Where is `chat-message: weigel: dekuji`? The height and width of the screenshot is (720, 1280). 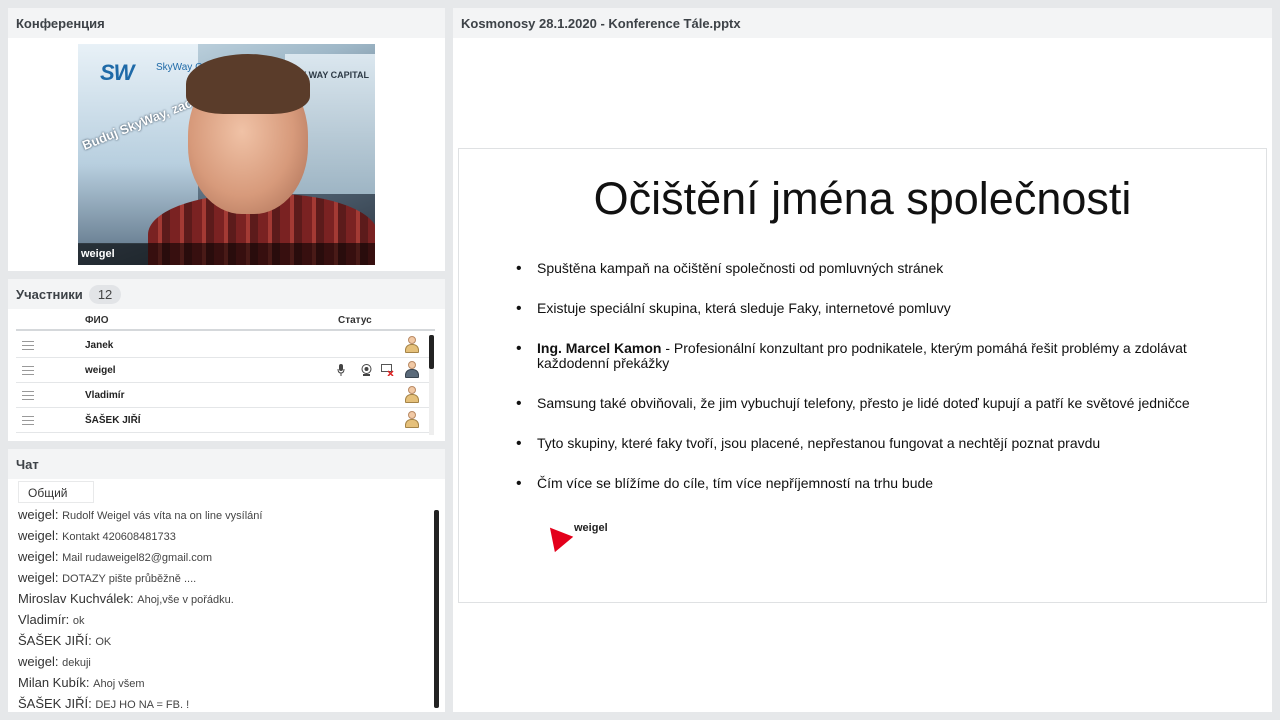
chat-message: weigel: dekuji is located at coordinates (226, 661).